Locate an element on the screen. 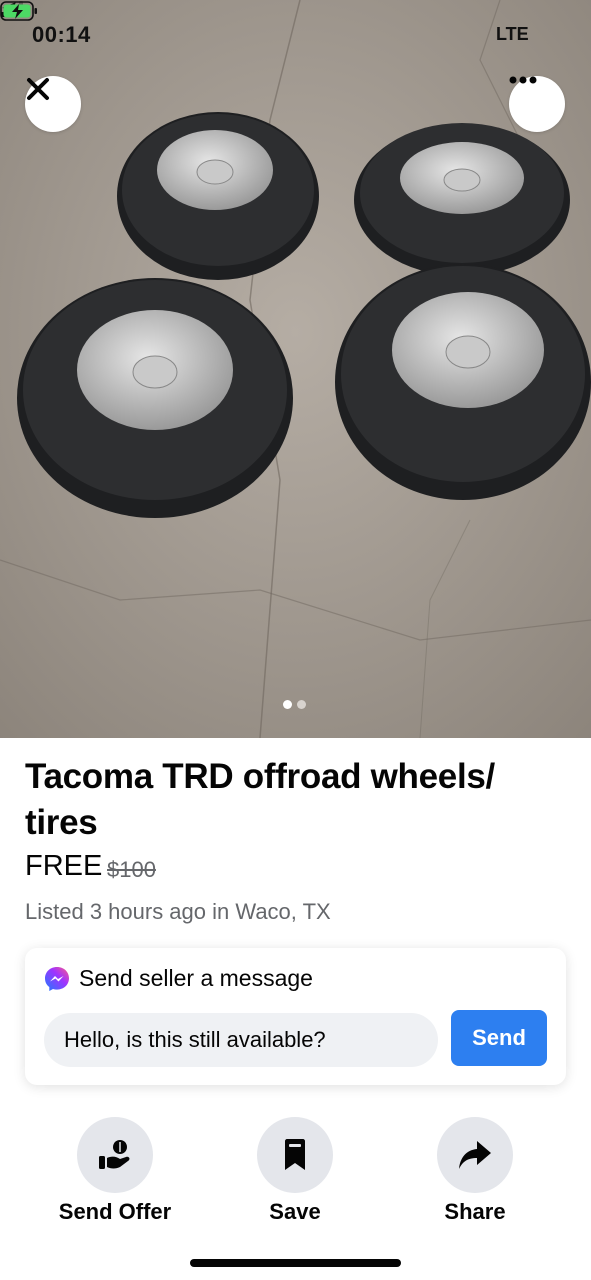 This screenshot has height=1280, width=591. bookmark-icon is located at coordinates (295, 1154).